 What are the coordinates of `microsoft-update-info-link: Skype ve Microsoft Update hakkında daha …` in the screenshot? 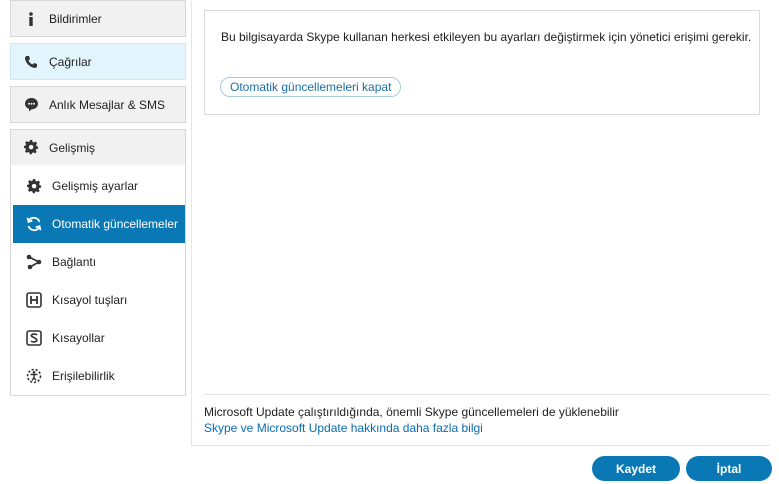 It's located at (343, 428).